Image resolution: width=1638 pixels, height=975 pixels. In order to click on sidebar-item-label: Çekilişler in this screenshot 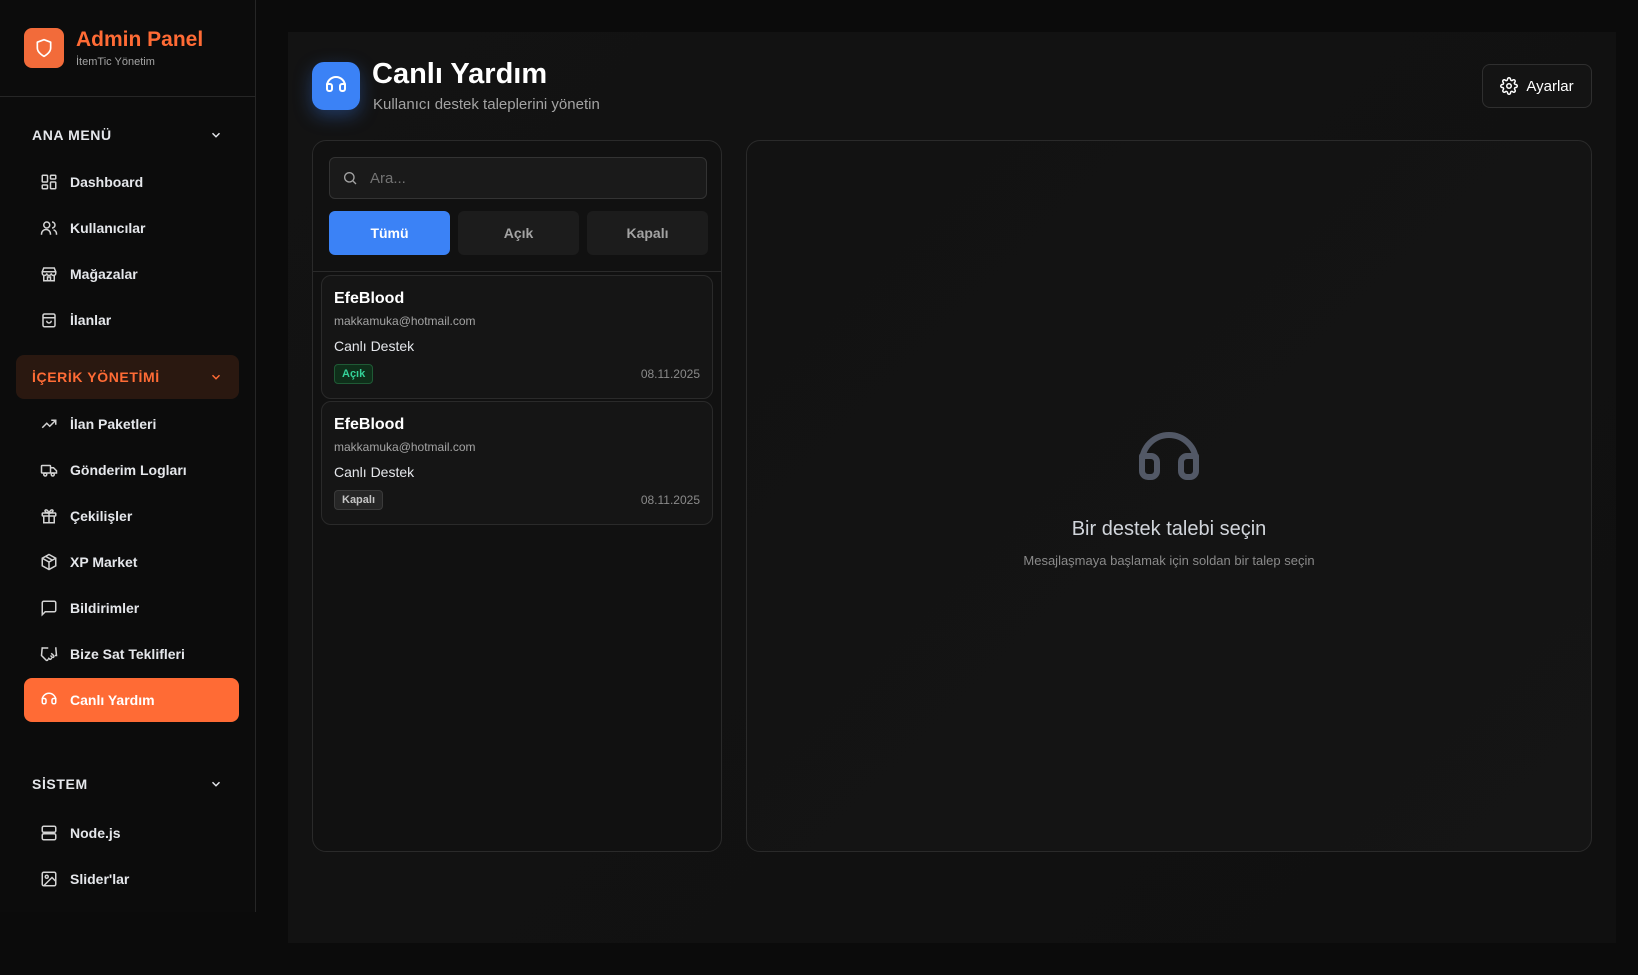, I will do `click(101, 516)`.